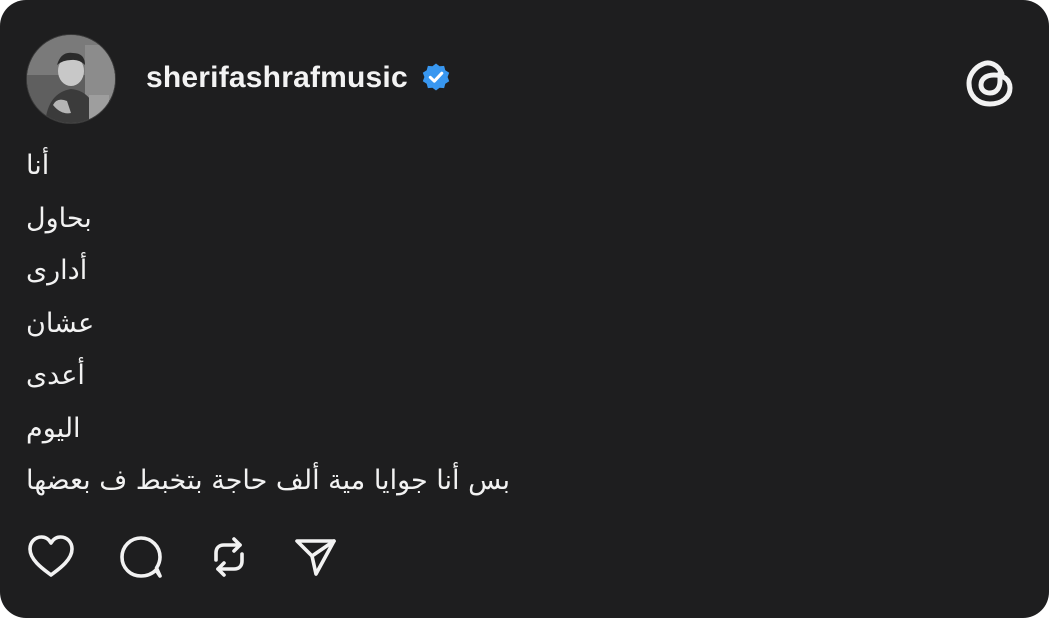 This screenshot has height=618, width=1049. I want to click on comment-button, so click(141, 557).